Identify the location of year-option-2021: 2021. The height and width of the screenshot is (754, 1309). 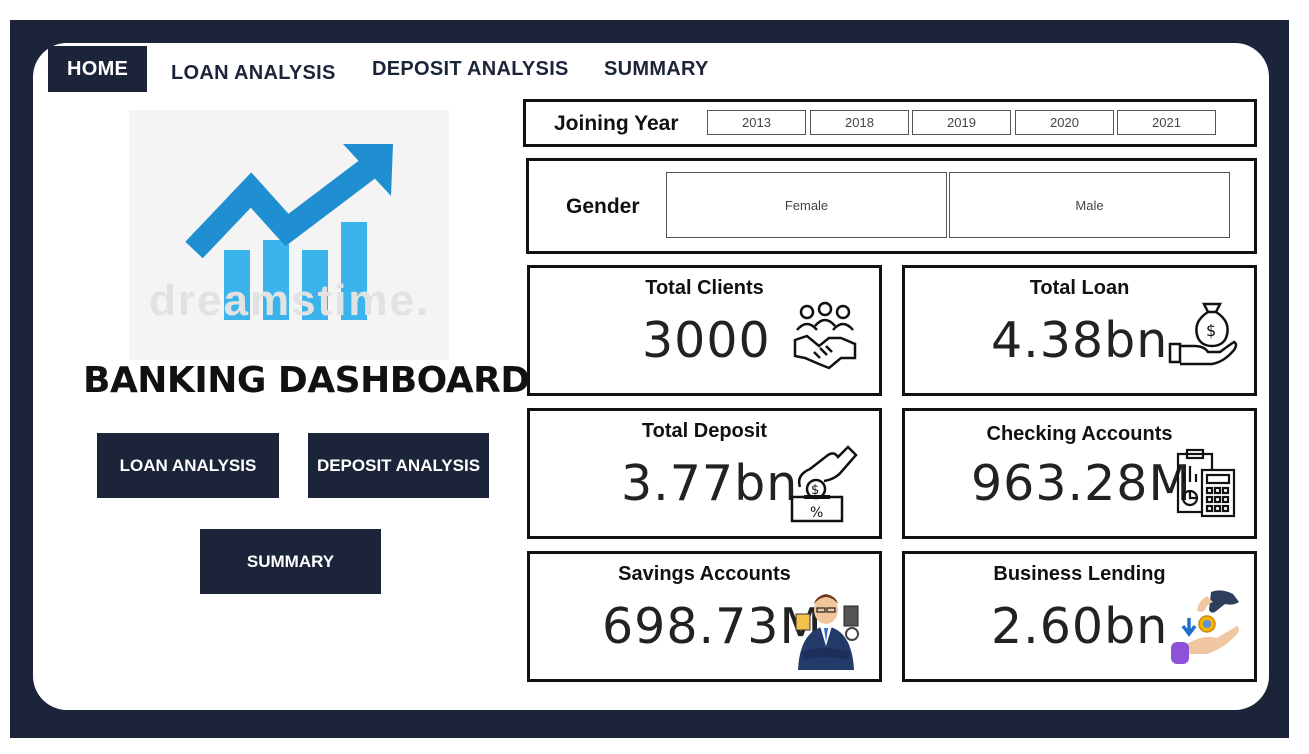
(1166, 122).